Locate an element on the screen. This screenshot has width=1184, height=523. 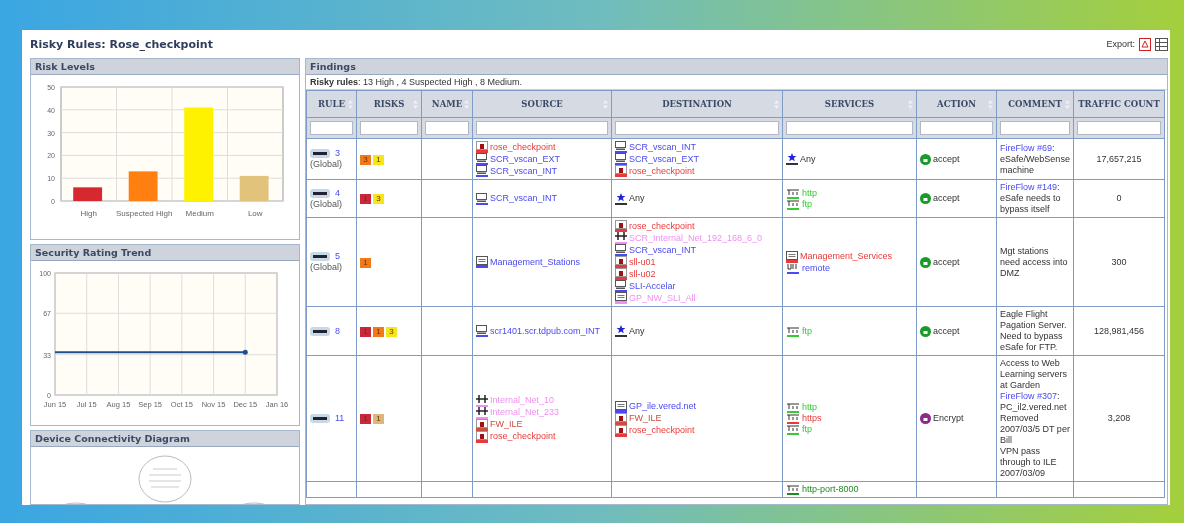
column-header: NAME is located at coordinates (447, 104).